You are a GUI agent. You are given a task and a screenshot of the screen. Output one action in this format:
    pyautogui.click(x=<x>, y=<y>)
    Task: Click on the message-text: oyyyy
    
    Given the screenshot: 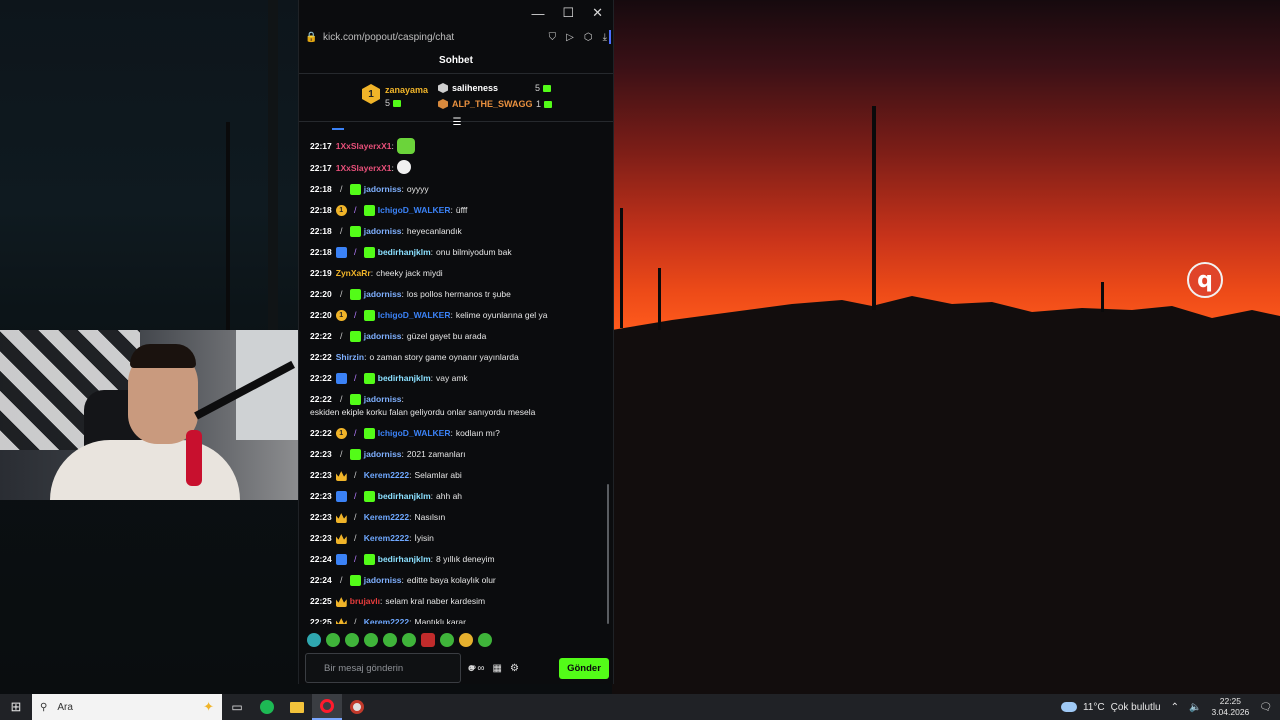 What is the action you would take?
    pyautogui.click(x=417, y=189)
    